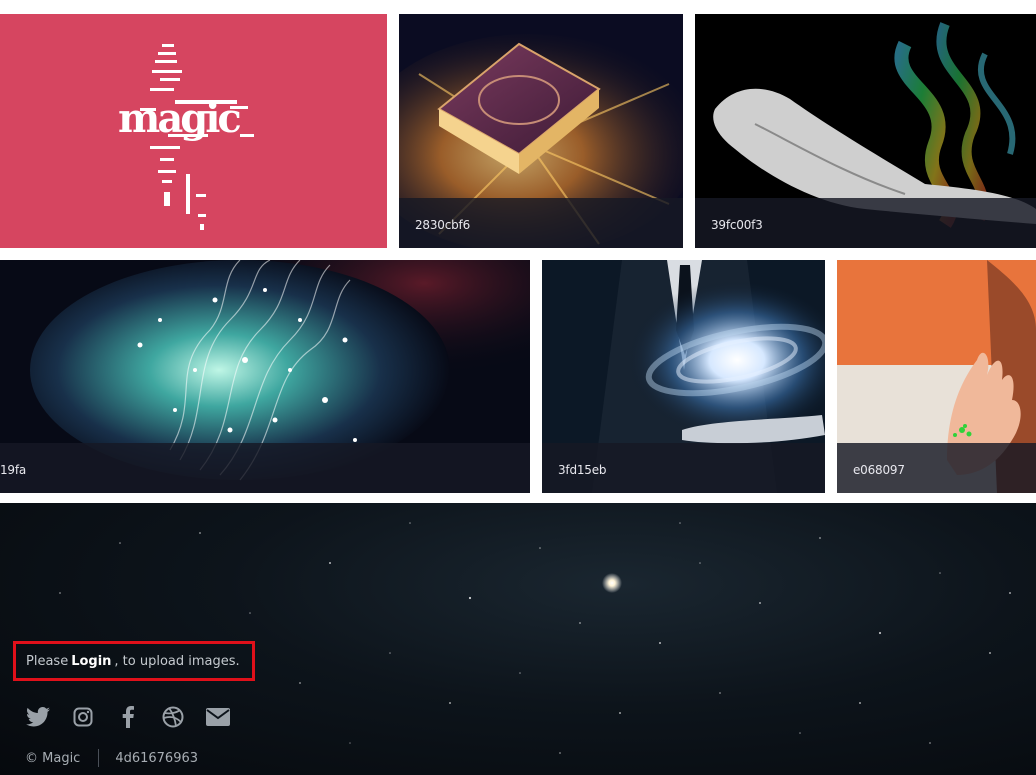  Describe the element at coordinates (218, 717) in the screenshot. I see `mail-icon` at that location.